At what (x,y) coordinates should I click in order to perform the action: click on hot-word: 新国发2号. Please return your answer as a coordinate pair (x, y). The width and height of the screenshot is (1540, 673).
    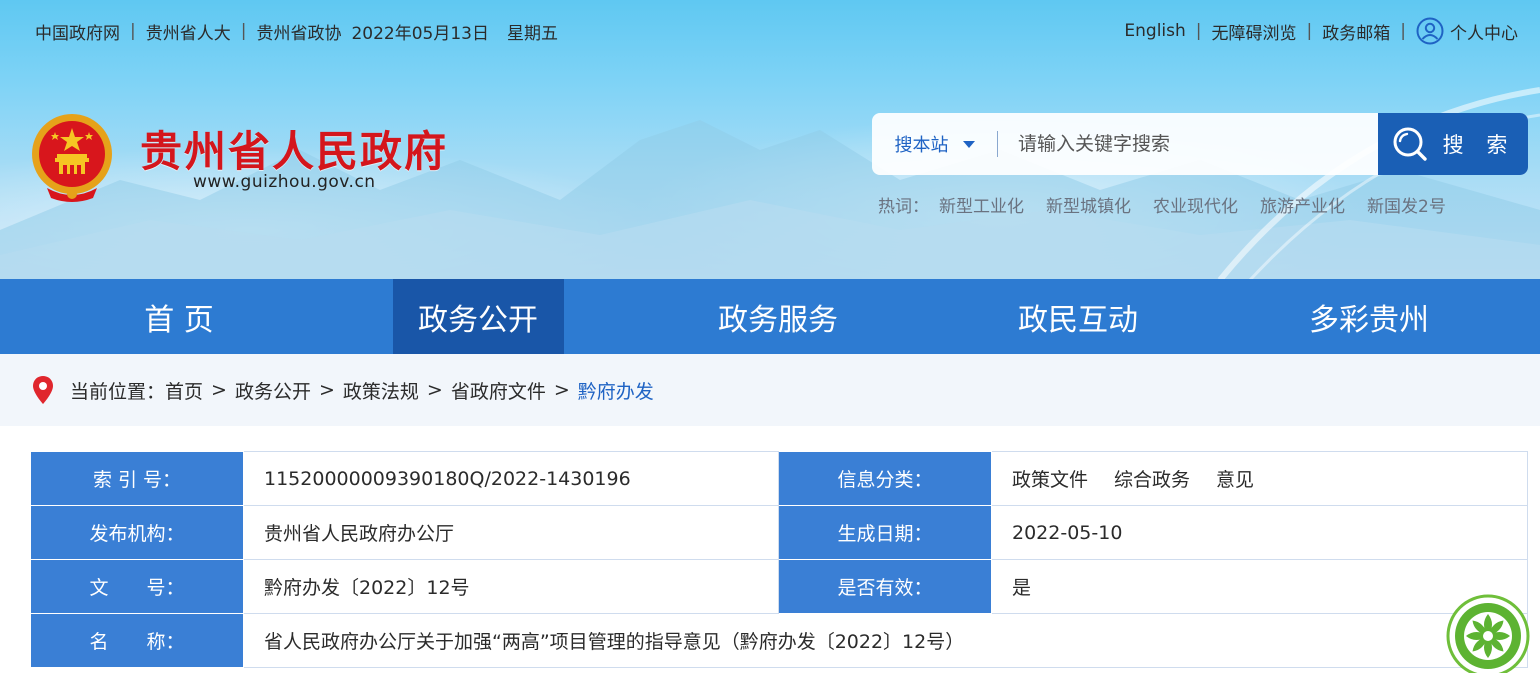
    Looking at the image, I should click on (1406, 204).